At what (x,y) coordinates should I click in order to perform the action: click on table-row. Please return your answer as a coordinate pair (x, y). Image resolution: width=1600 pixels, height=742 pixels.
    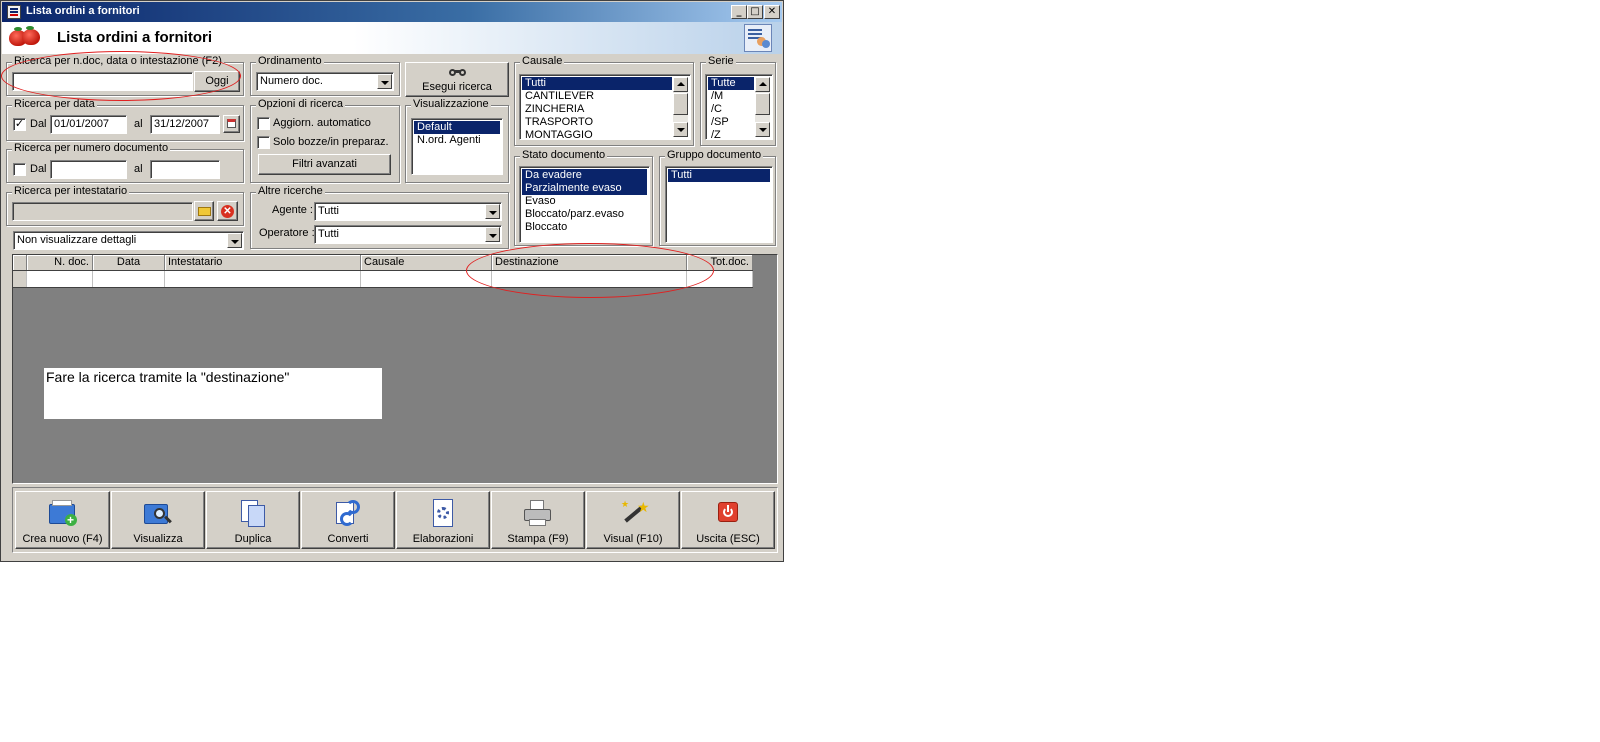
    Looking at the image, I should click on (383, 279).